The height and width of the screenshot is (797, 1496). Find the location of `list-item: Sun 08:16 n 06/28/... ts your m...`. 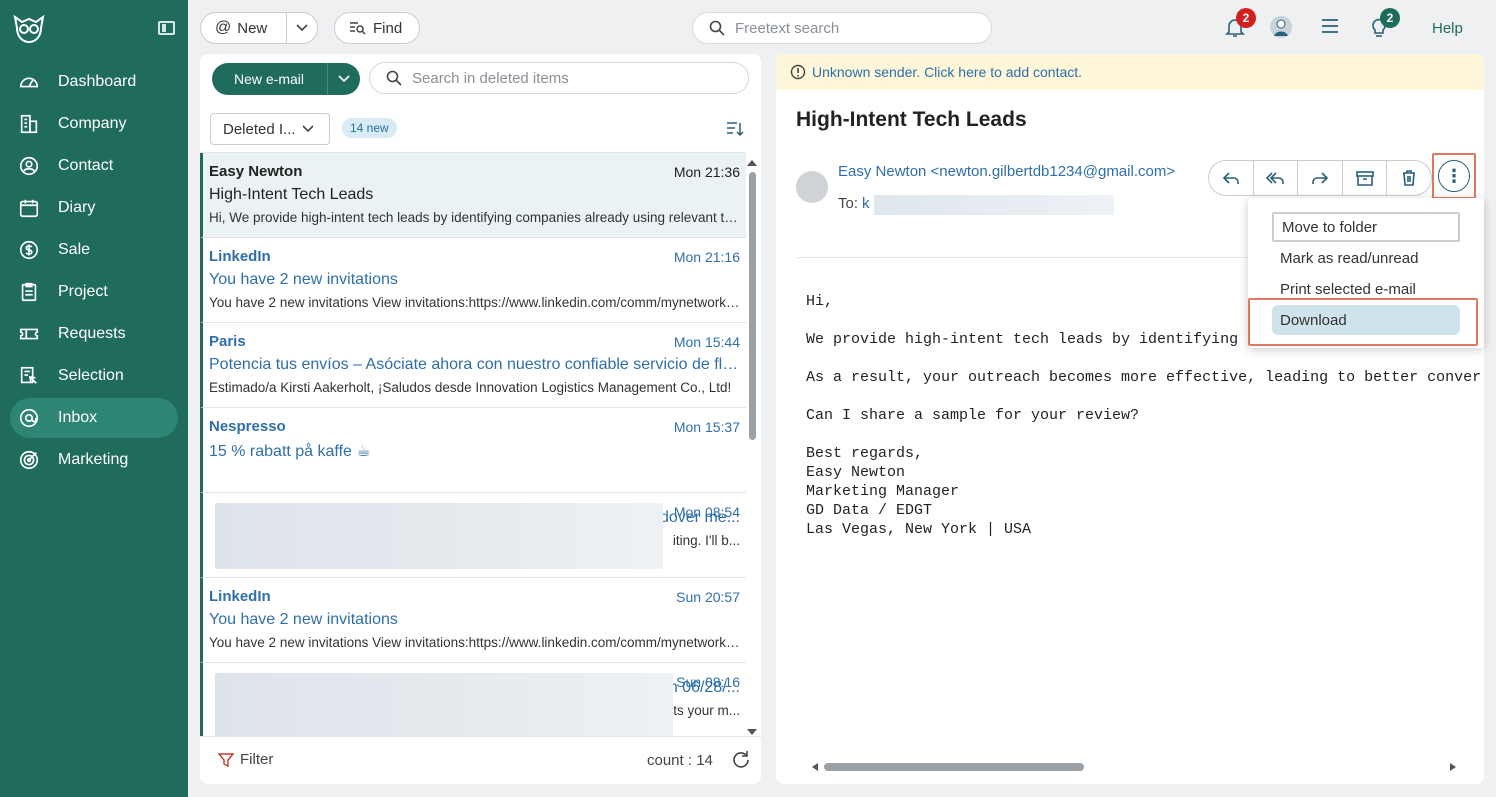

list-item: Sun 08:16 n 06/28/... ts your m... is located at coordinates (473, 699).